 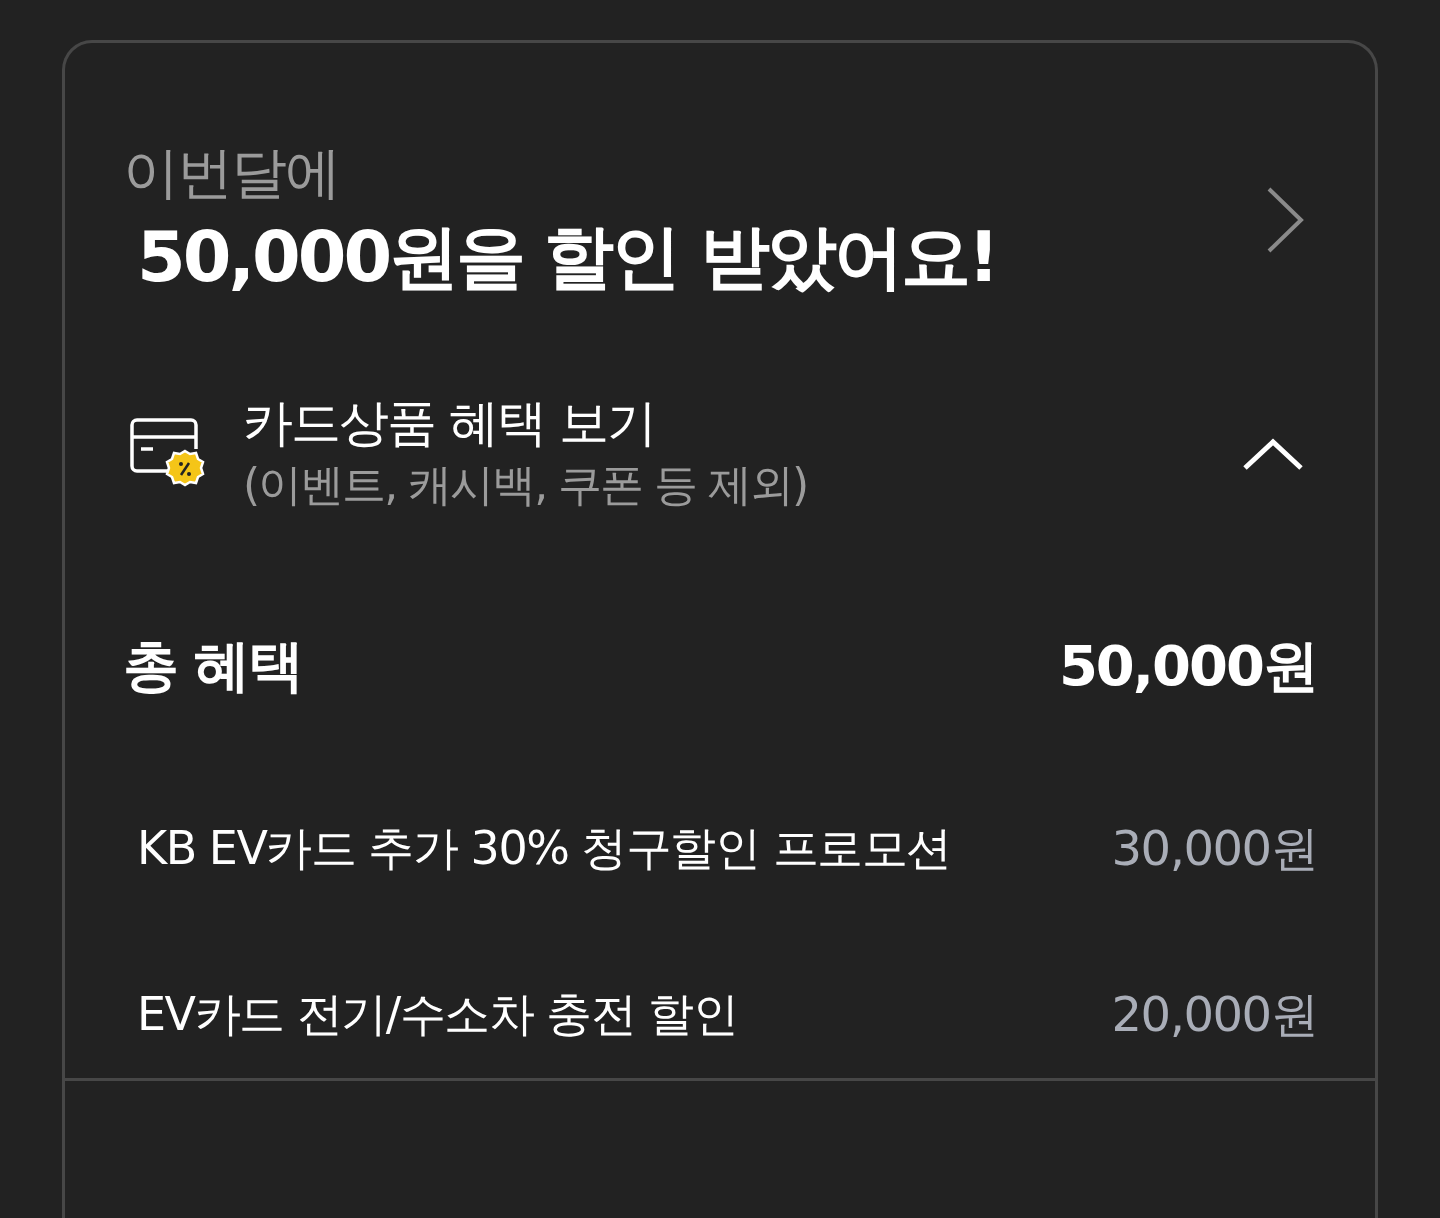 I want to click on benefit-amount: 30,000원, so click(x=1214, y=848).